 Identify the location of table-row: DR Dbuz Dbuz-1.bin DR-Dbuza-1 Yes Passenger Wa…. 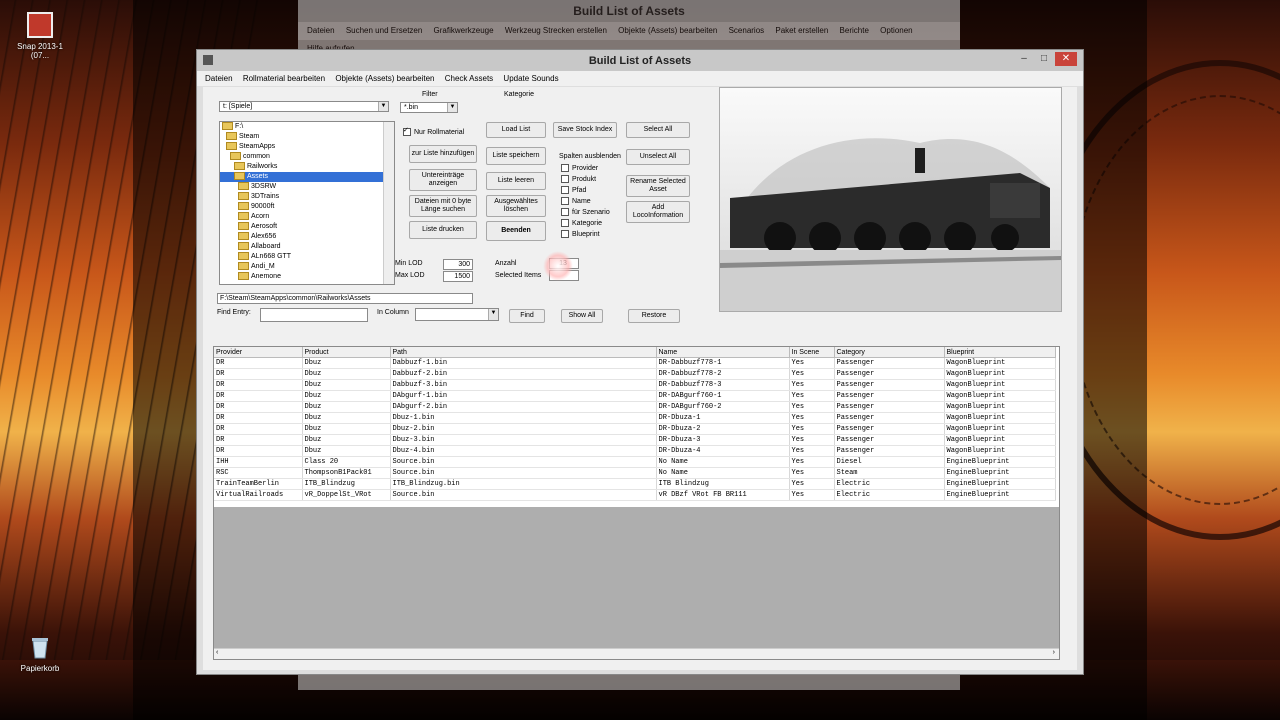
(635, 418).